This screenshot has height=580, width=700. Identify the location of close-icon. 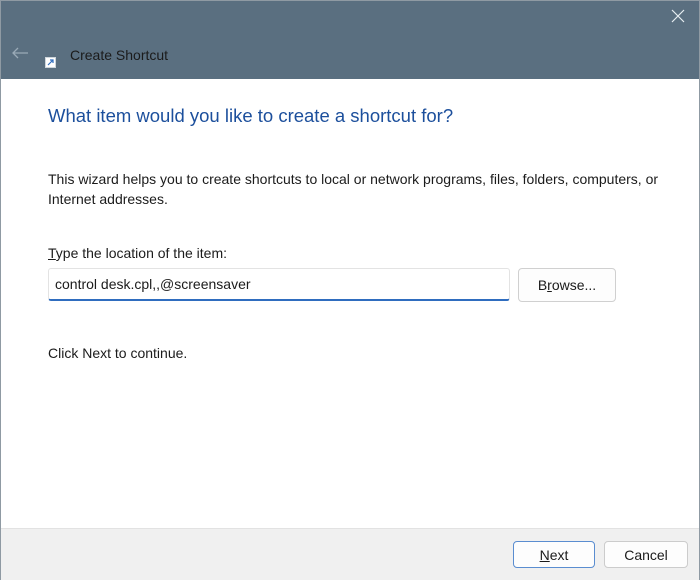
(678, 18).